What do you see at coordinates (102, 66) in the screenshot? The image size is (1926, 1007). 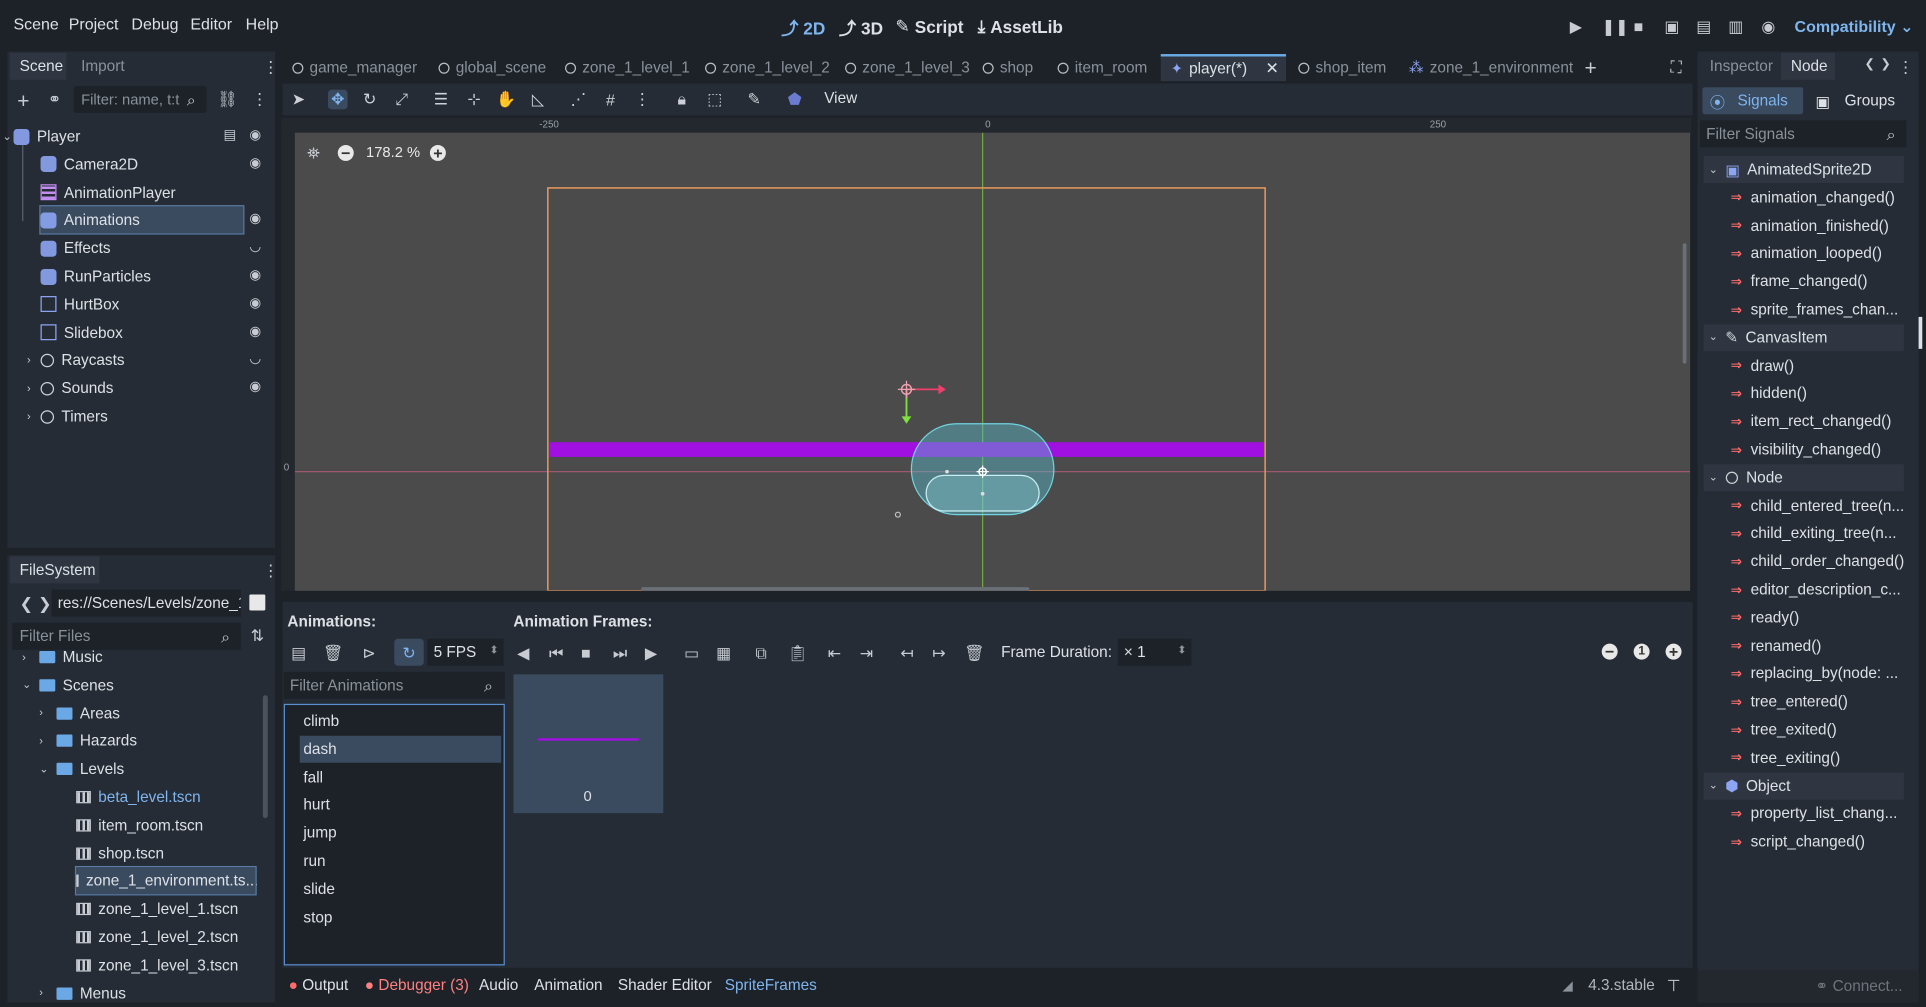 I see `tab-import: Import` at bounding box center [102, 66].